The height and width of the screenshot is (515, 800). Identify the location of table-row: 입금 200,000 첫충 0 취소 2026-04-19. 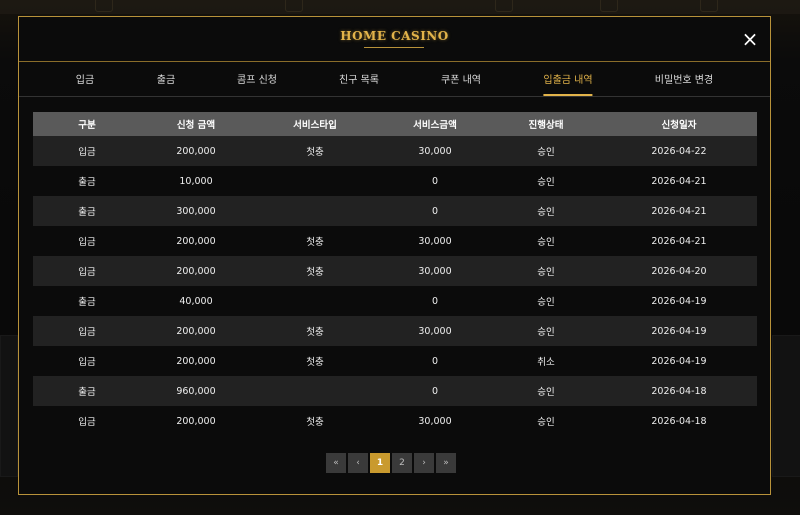
(395, 361).